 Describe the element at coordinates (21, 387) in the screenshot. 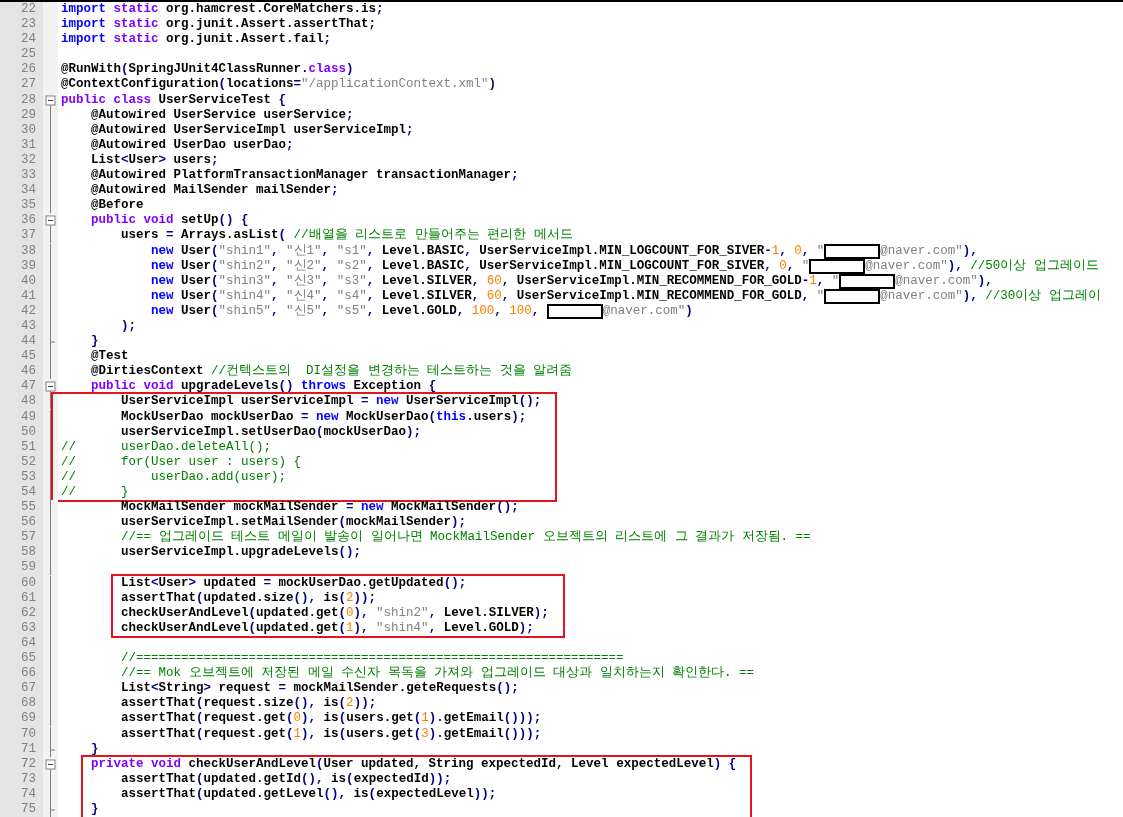

I see `line-number: 47` at that location.